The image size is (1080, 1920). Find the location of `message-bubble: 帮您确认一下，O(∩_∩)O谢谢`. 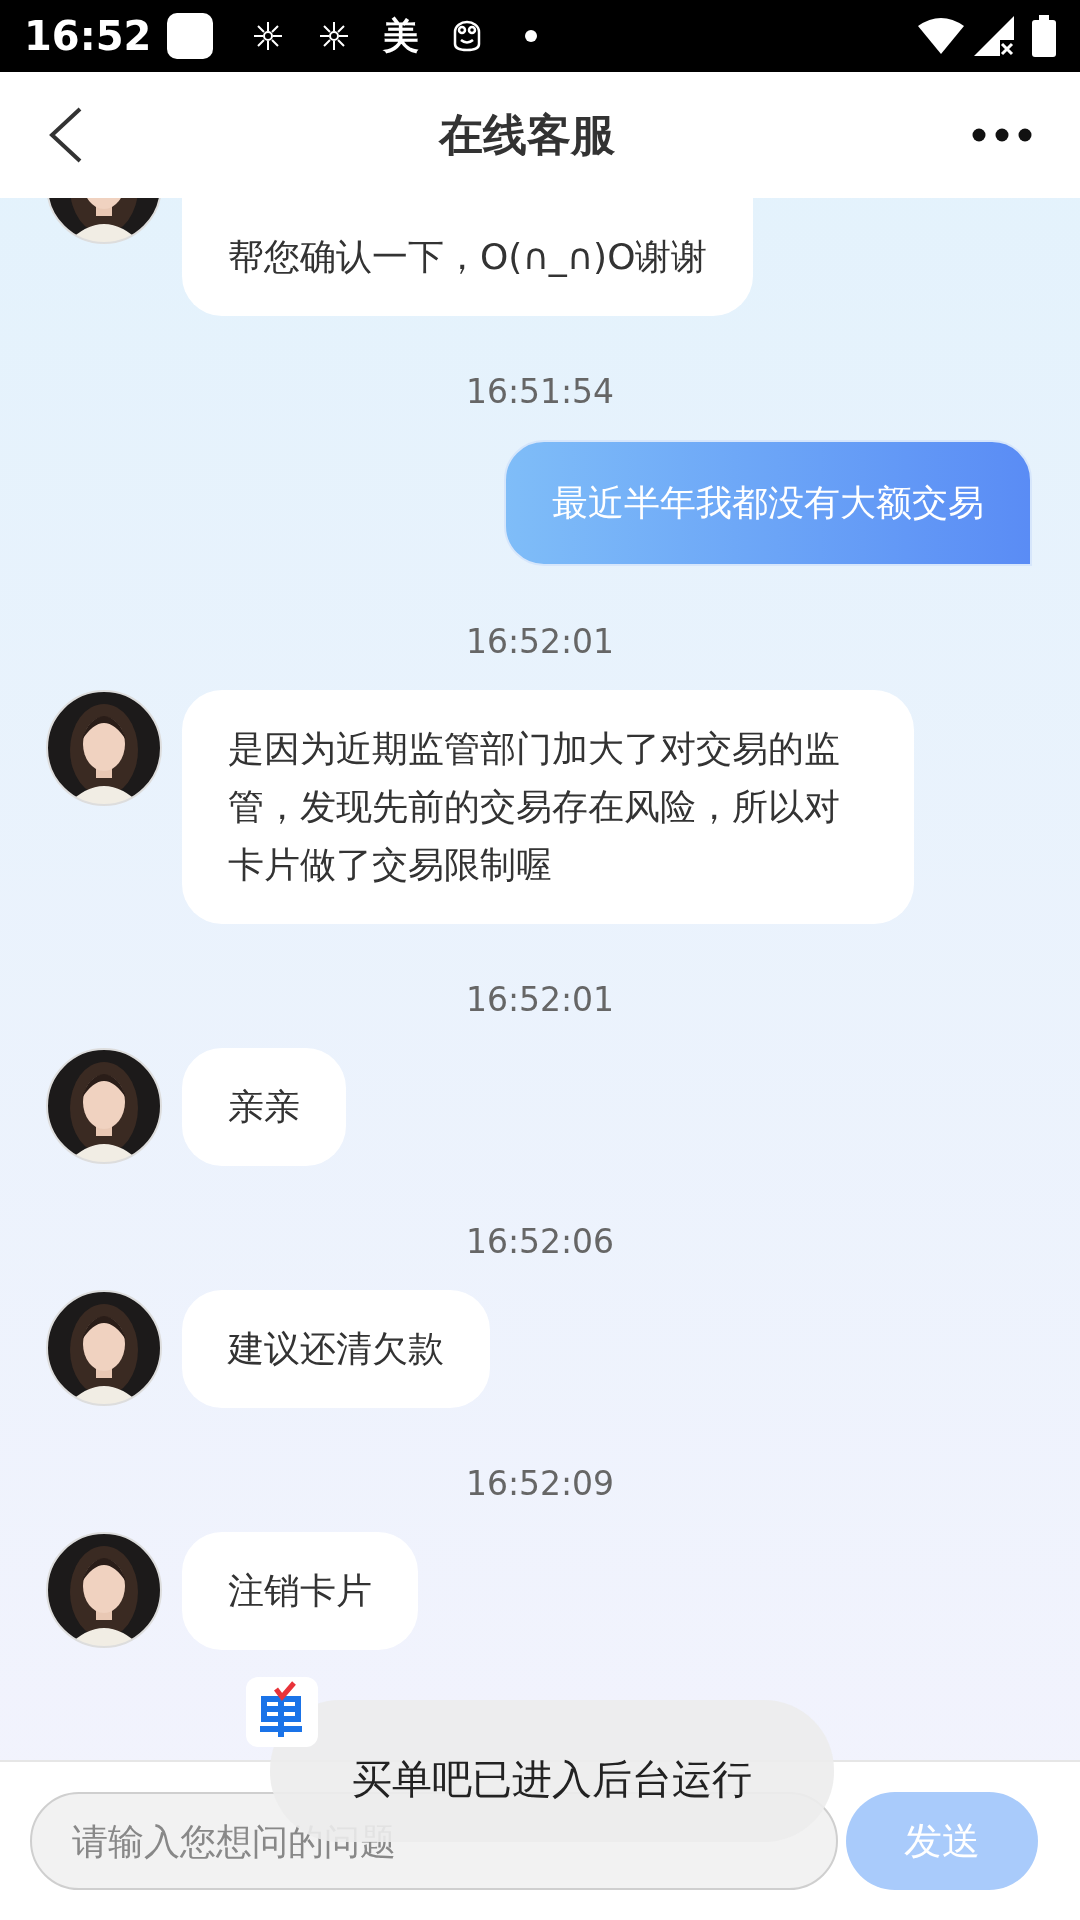

message-bubble: 帮您确认一下，O(∩_∩)O谢谢 is located at coordinates (468, 257).